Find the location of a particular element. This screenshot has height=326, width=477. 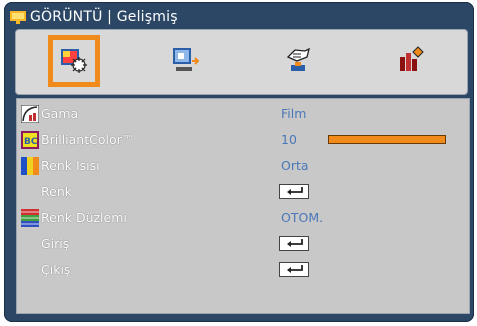

tab-picture is located at coordinates (74, 61).